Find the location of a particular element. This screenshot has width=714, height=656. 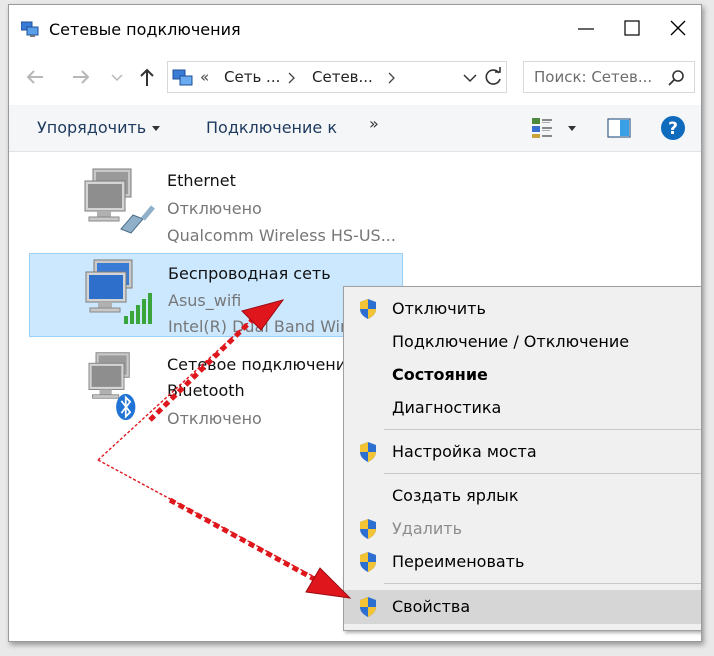

menu-item-disable: Отключить is located at coordinates (522, 309).